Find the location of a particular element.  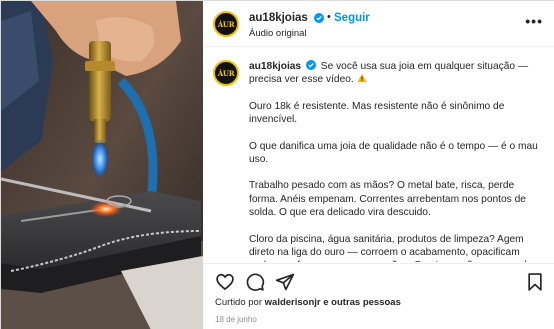

action-bar is located at coordinates (378, 280).